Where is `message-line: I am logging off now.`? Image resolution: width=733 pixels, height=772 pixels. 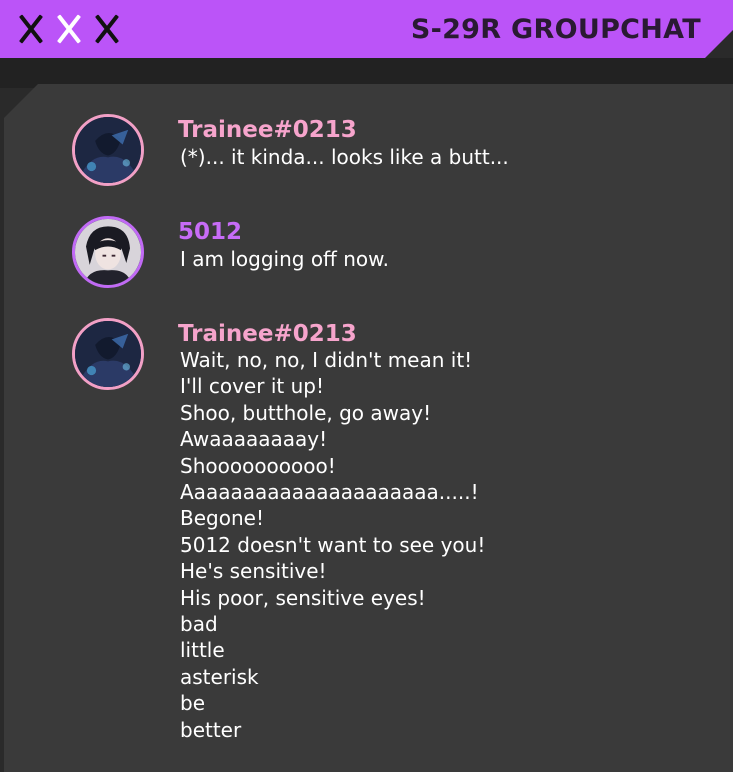
message-line: I am logging off now. is located at coordinates (284, 259).